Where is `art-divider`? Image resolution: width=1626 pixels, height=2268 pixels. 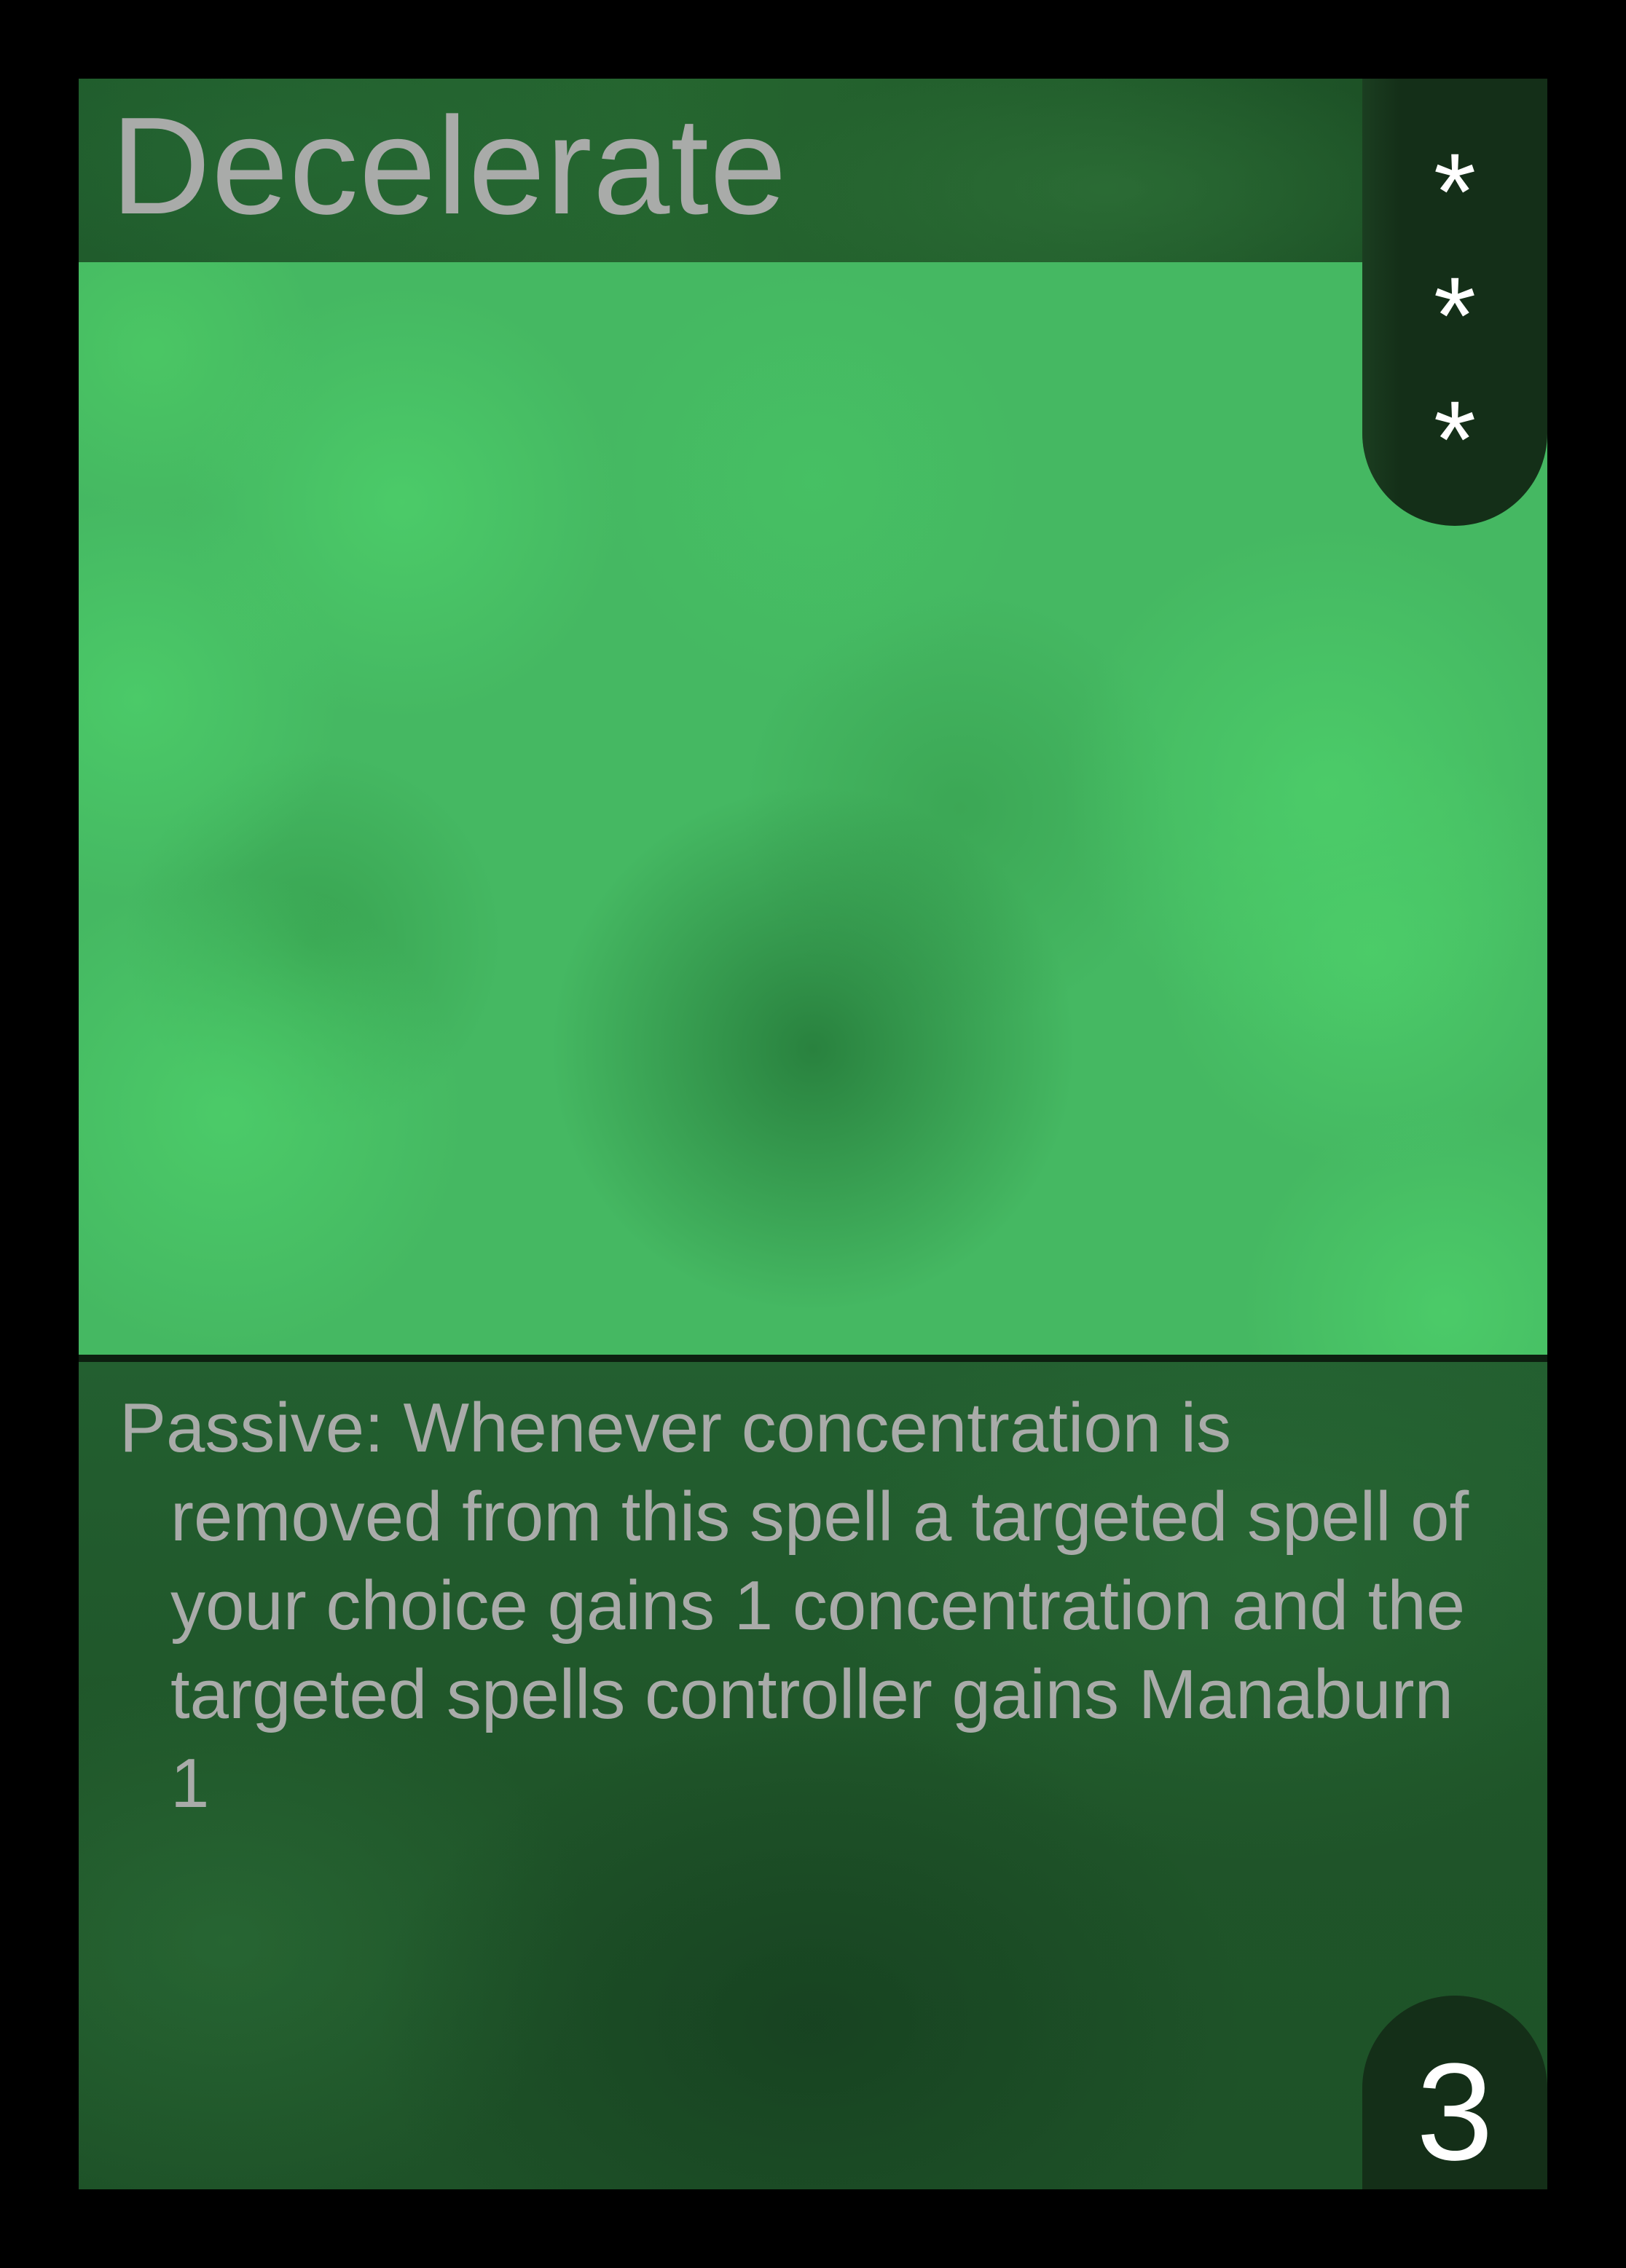
art-divider is located at coordinates (813, 1358).